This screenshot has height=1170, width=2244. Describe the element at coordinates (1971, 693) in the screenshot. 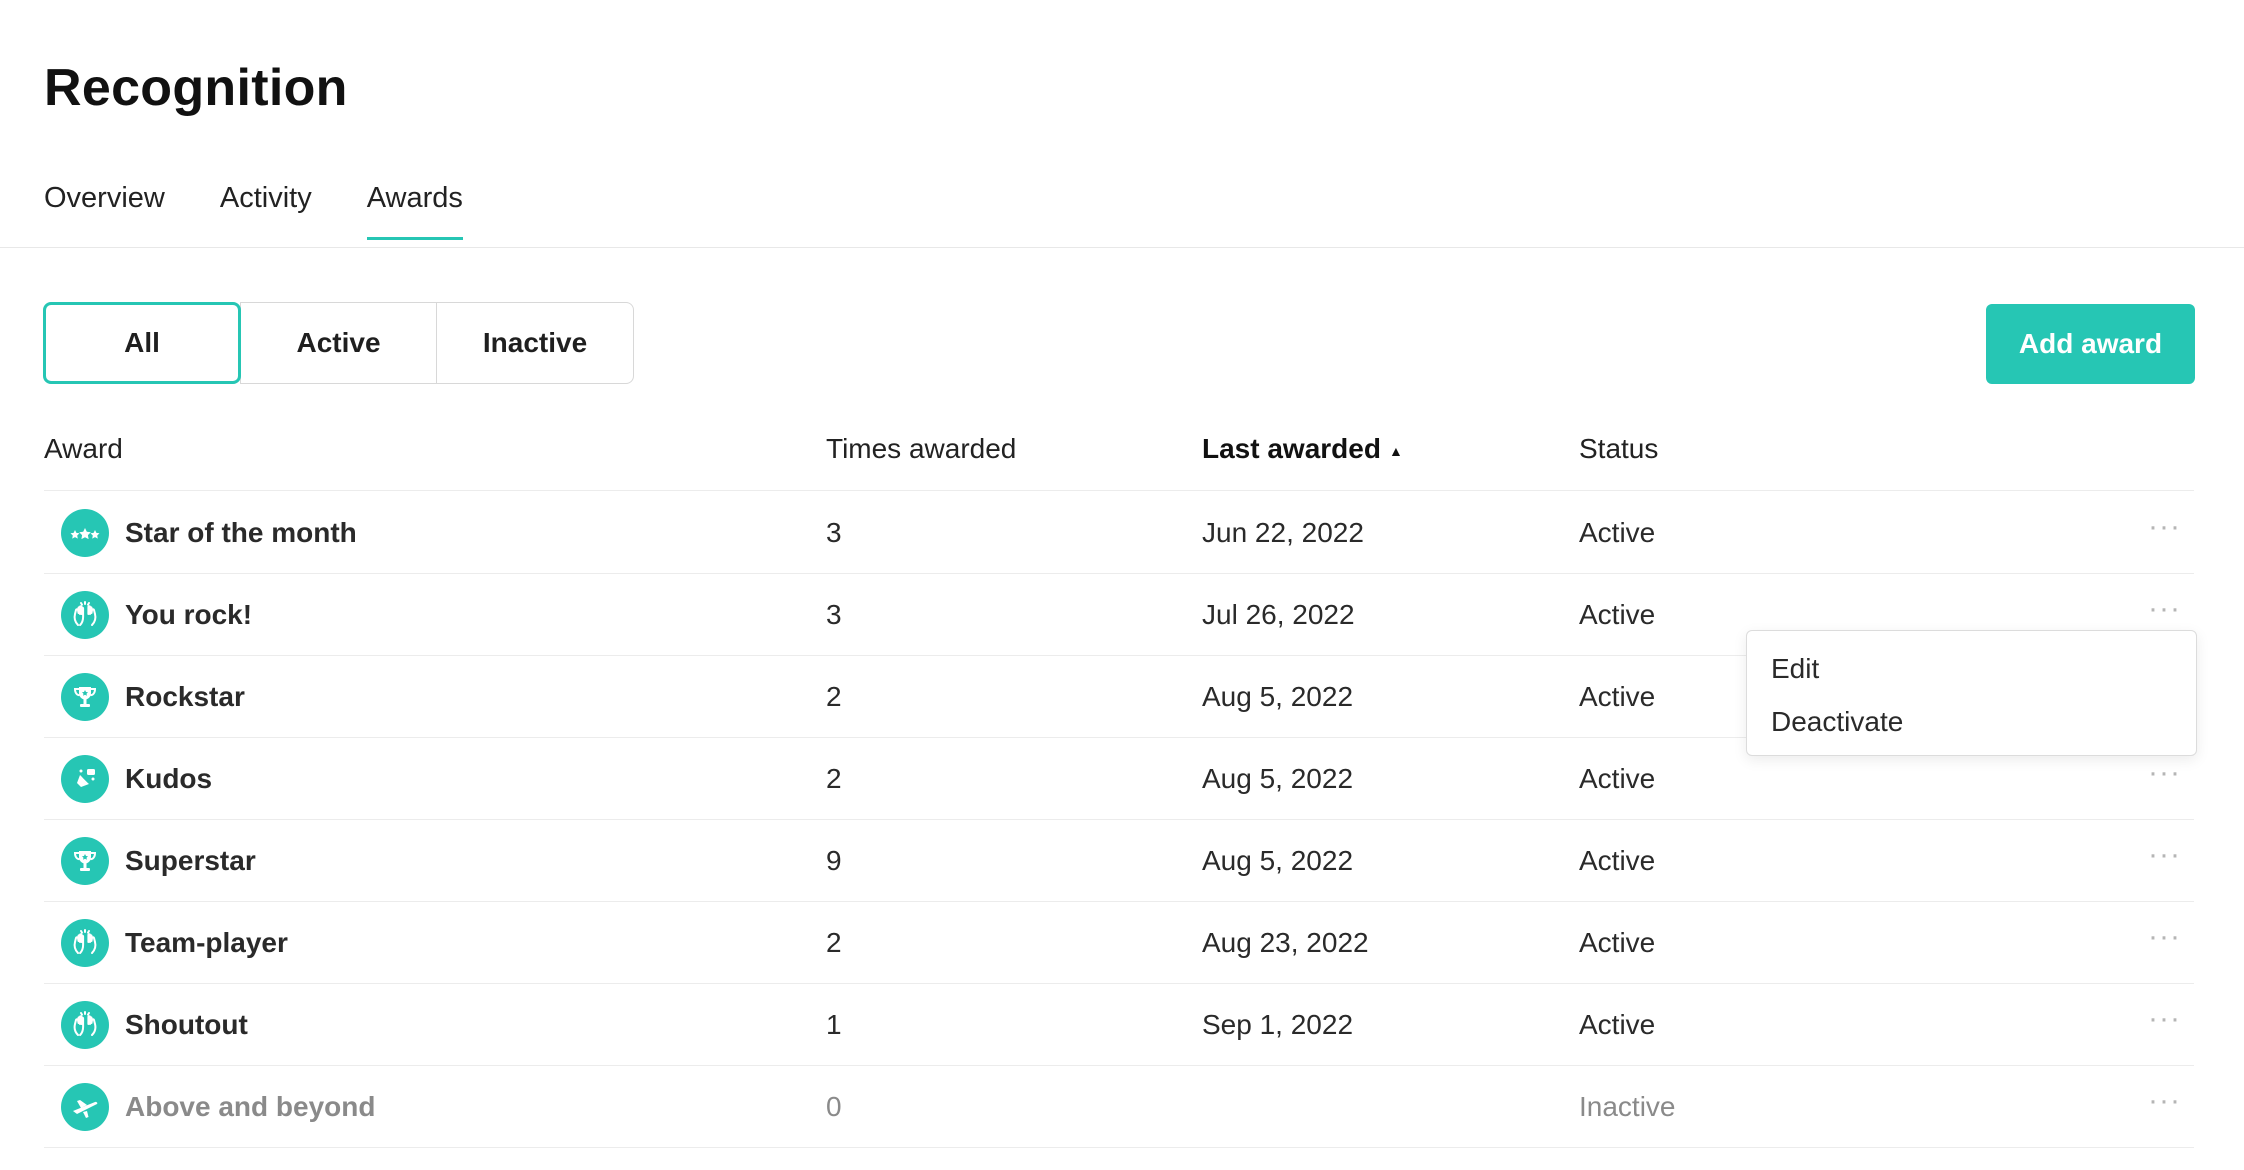

I see `row-action-menu: Edit Deactivate` at that location.